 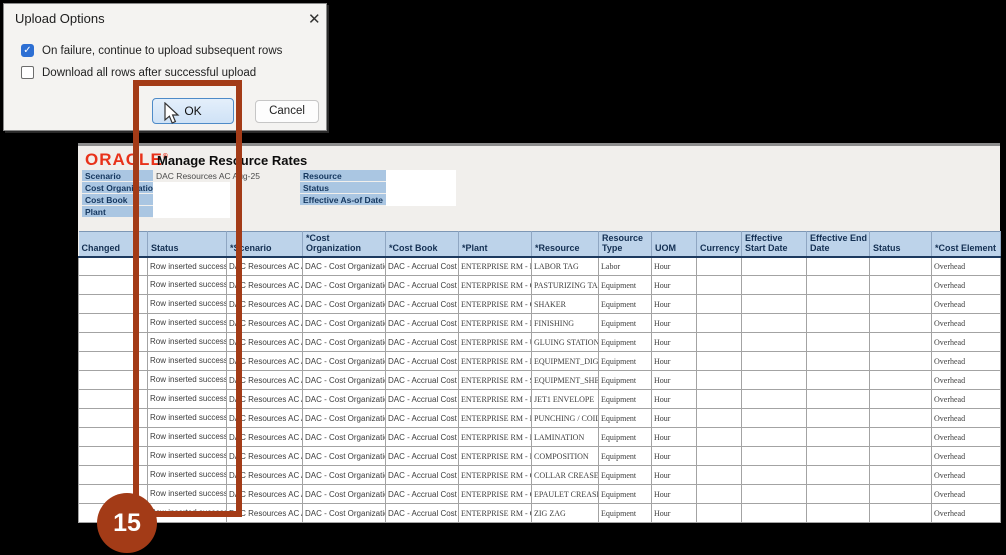 I want to click on cell-plant: ENTERPRISE RM - UPH, so click(x=495, y=342).